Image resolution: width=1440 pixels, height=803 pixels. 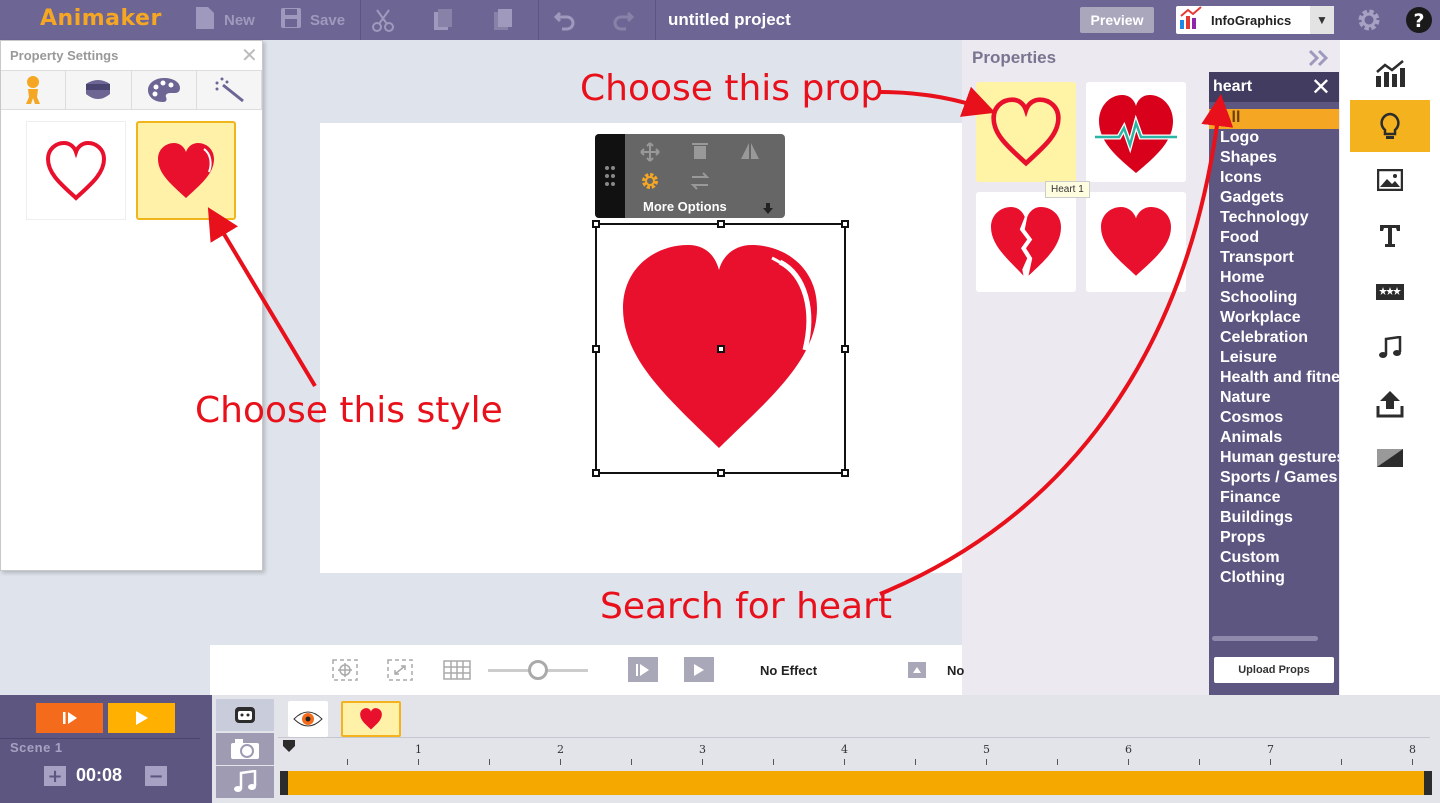 I want to click on cut-icon, so click(x=383, y=20).